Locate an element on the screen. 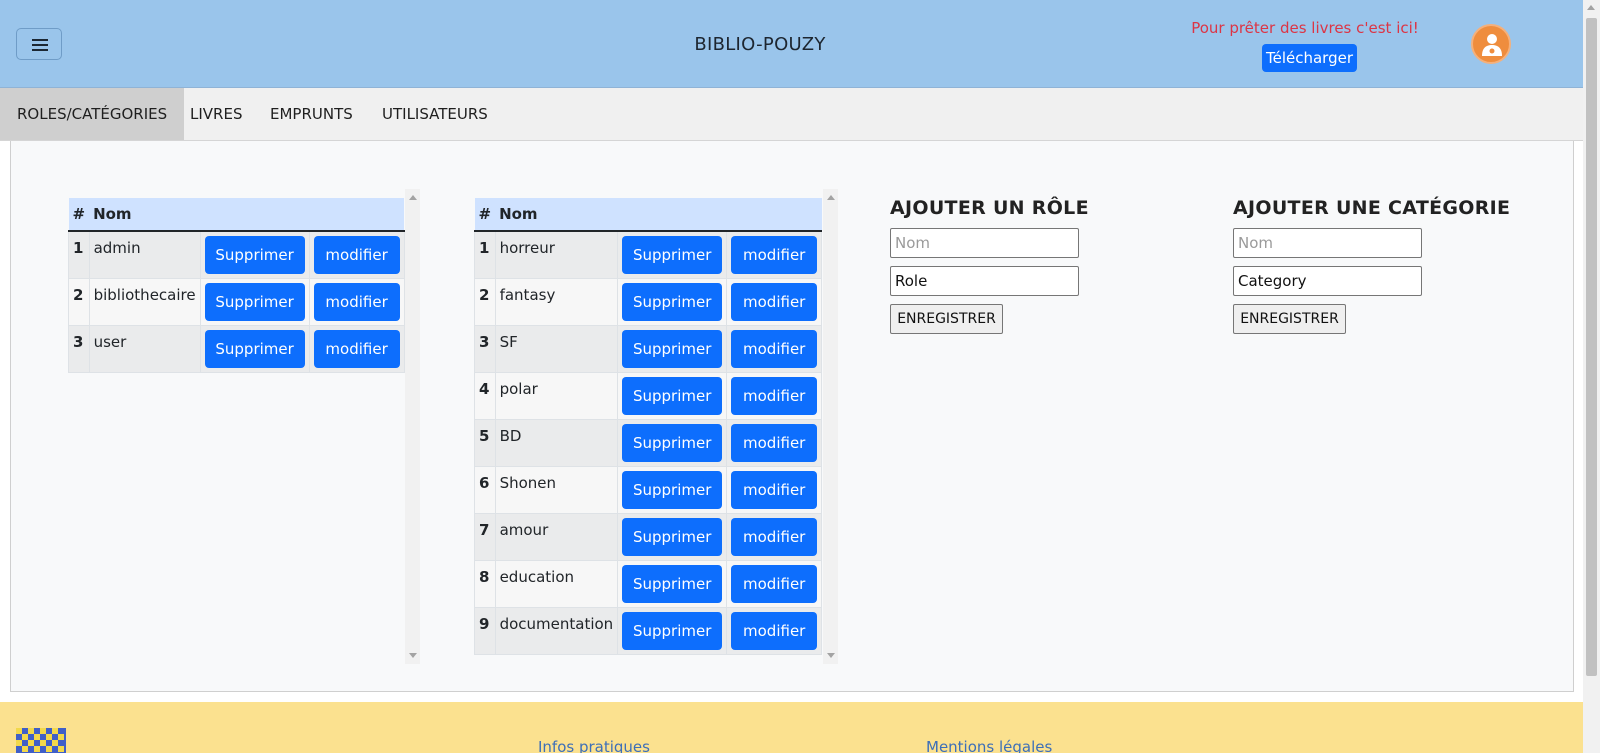 The image size is (1600, 753). category-name-input: Nom is located at coordinates (1327, 243).